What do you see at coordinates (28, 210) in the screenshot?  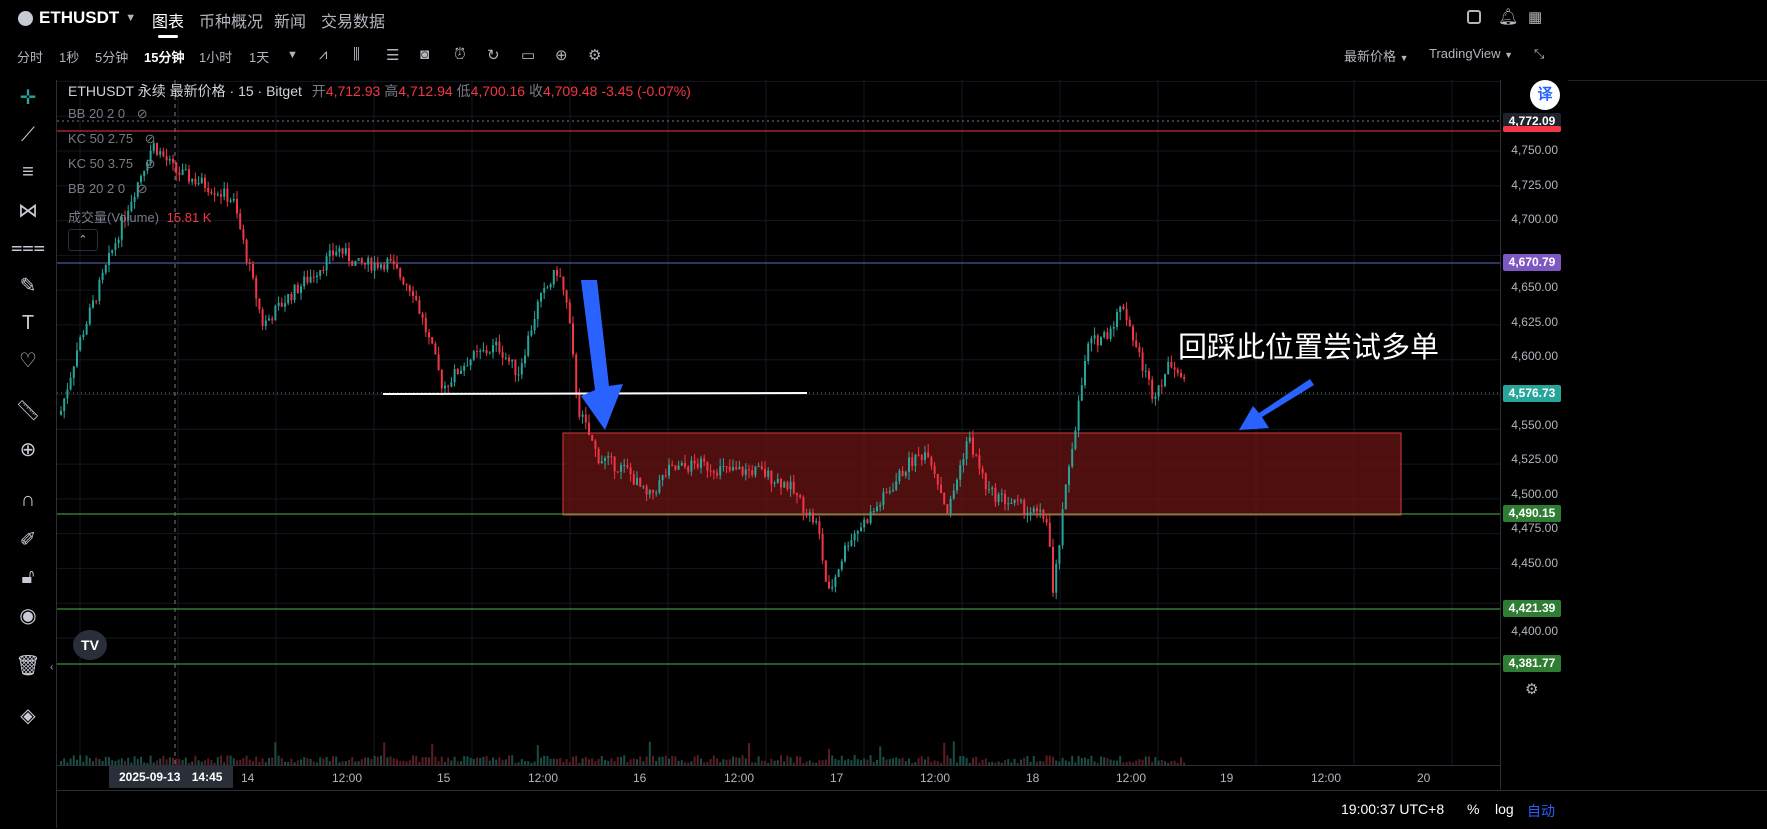 I see `pattern-icon: ⋈` at bounding box center [28, 210].